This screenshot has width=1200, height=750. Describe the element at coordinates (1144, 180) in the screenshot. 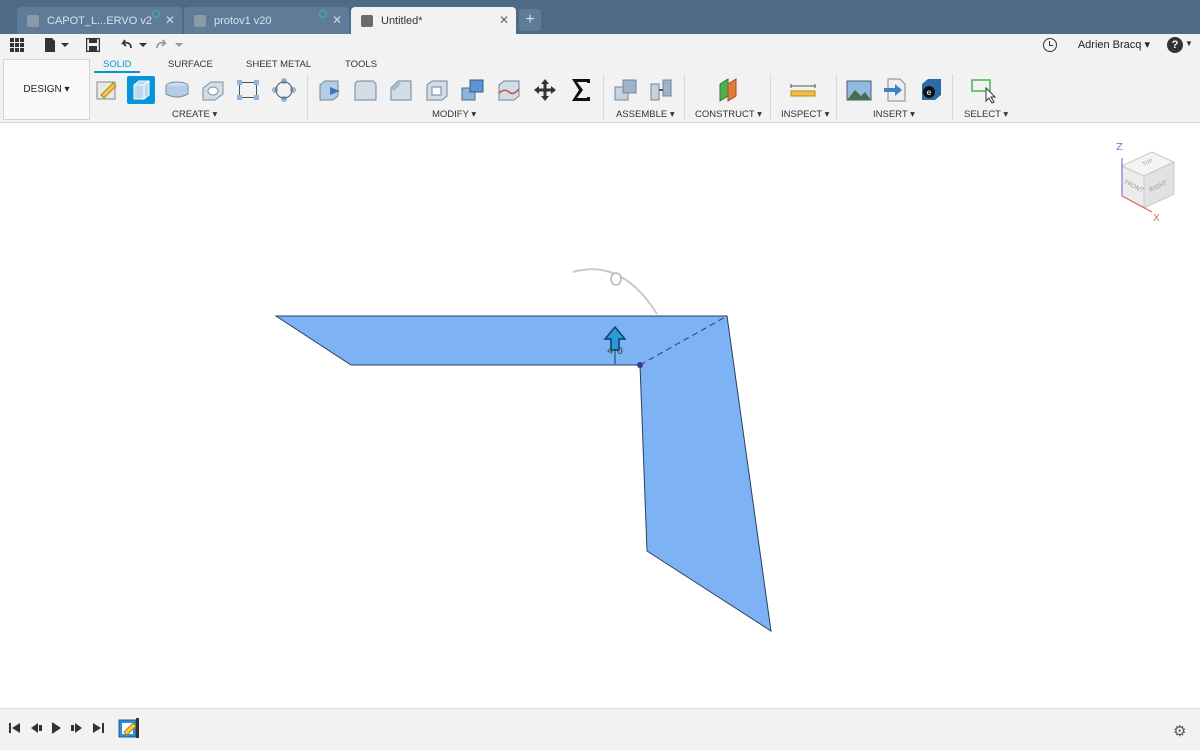

I see `viewcube: TOP FRONT RIGHT Z X` at that location.